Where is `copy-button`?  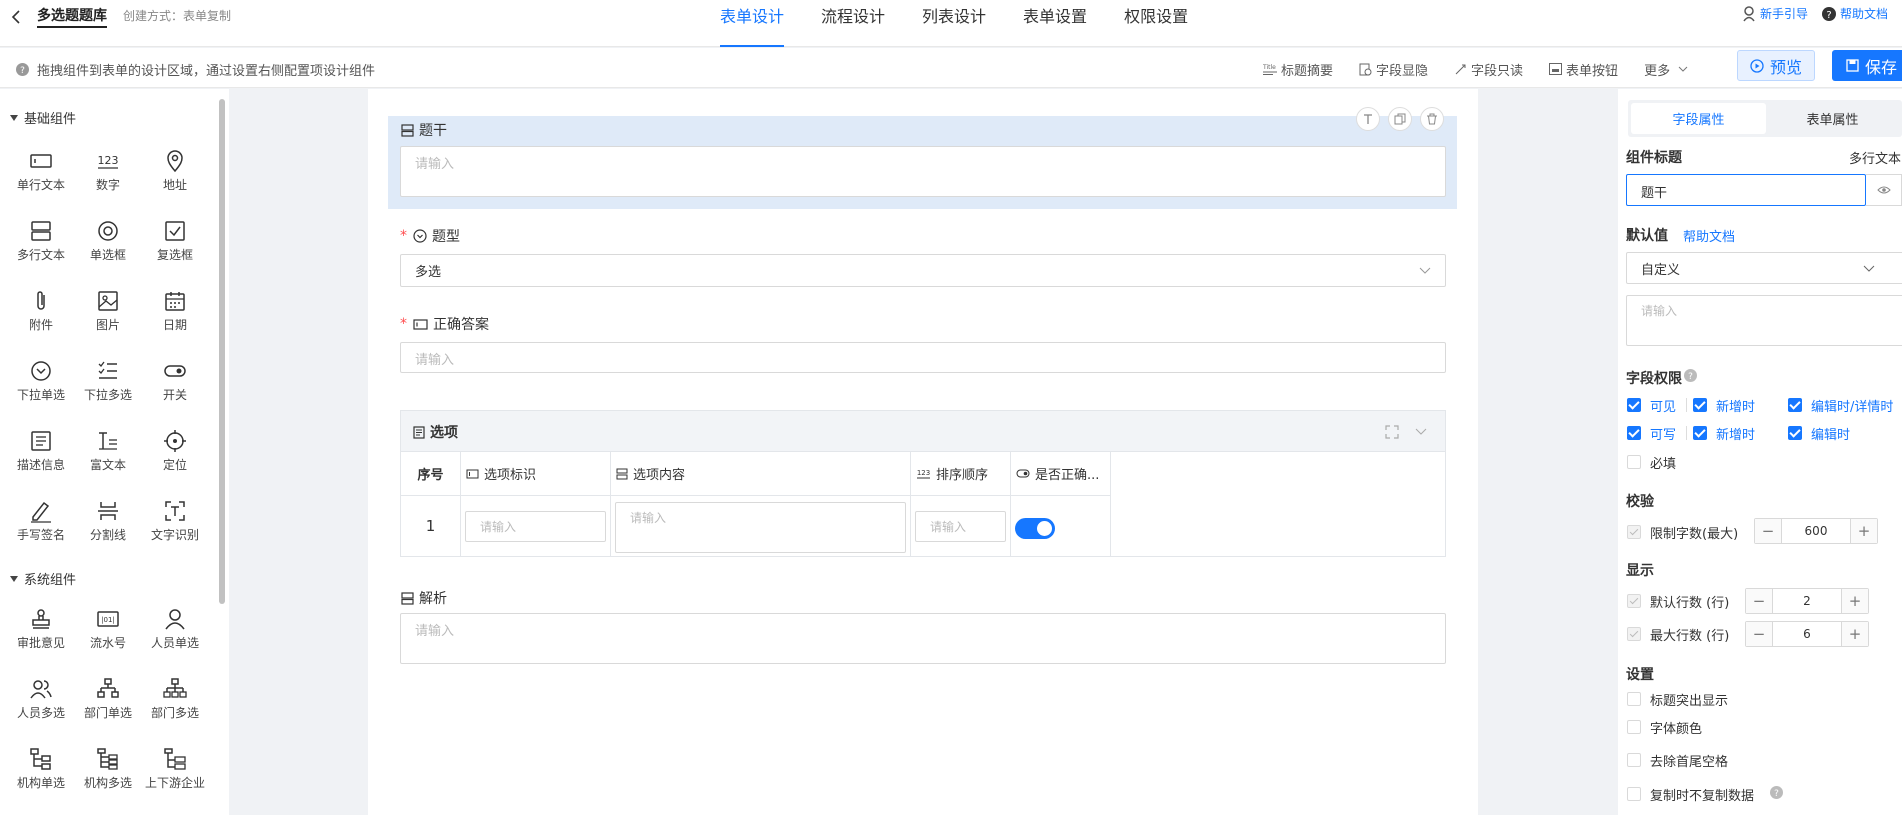
copy-button is located at coordinates (1400, 119).